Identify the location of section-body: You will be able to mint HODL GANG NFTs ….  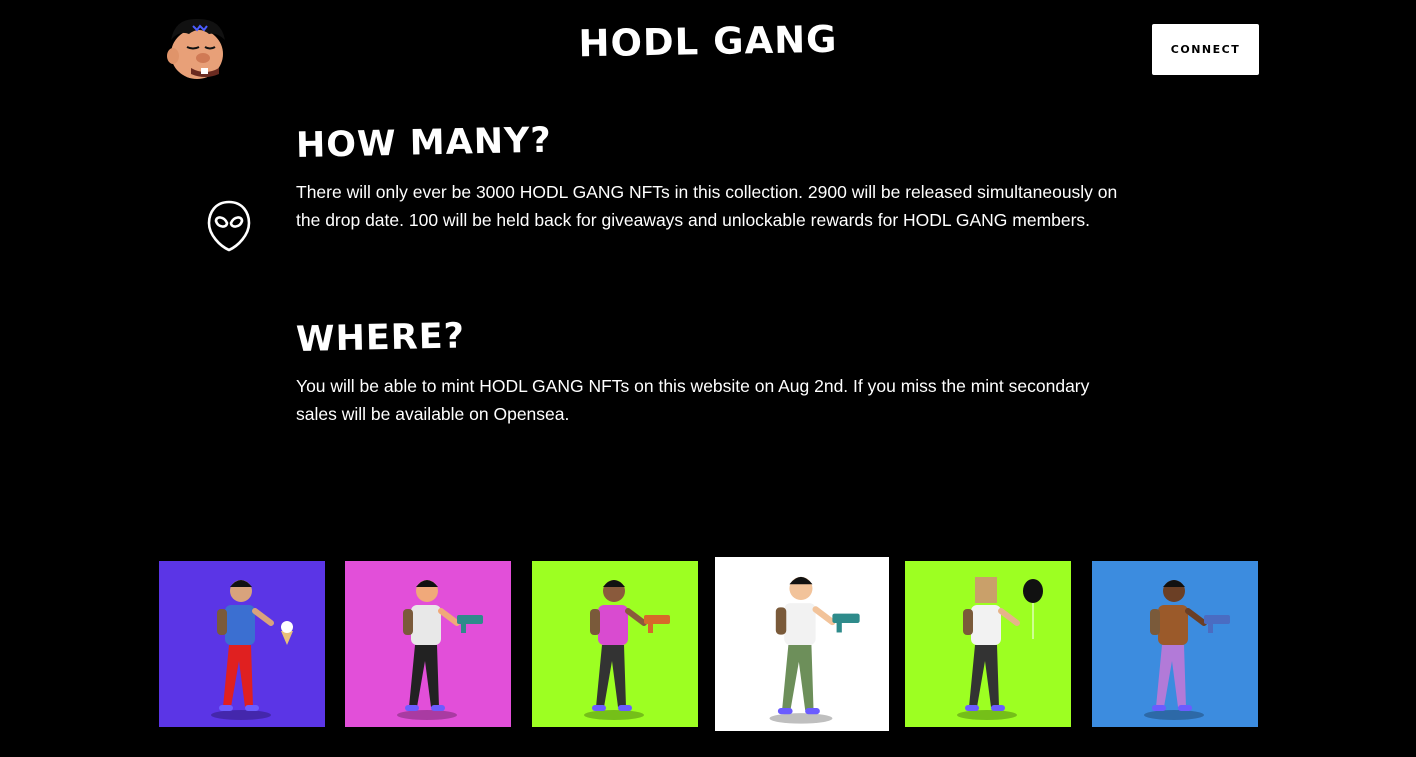
(693, 400).